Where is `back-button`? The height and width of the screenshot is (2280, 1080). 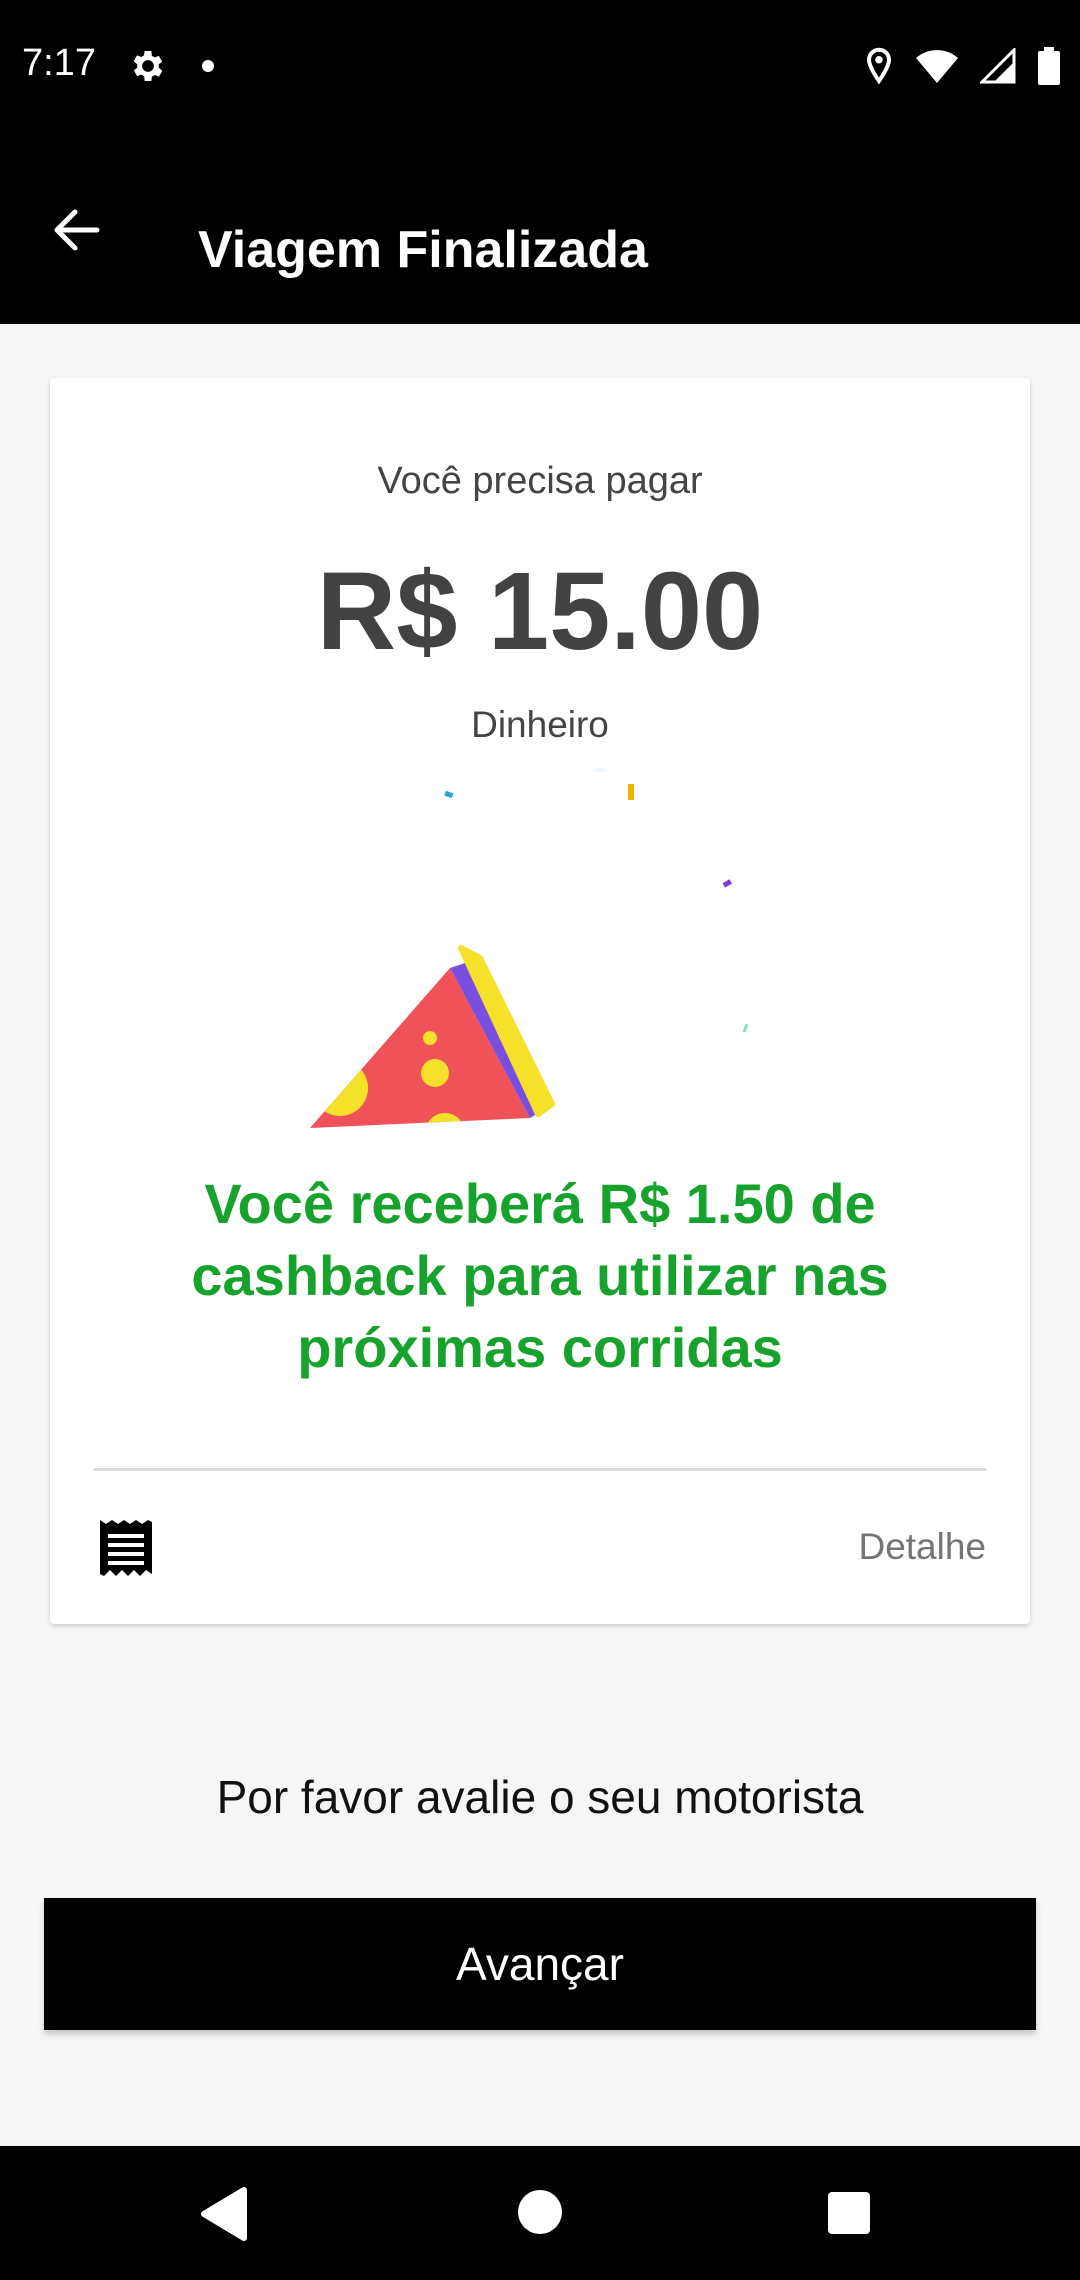 back-button is located at coordinates (76, 230).